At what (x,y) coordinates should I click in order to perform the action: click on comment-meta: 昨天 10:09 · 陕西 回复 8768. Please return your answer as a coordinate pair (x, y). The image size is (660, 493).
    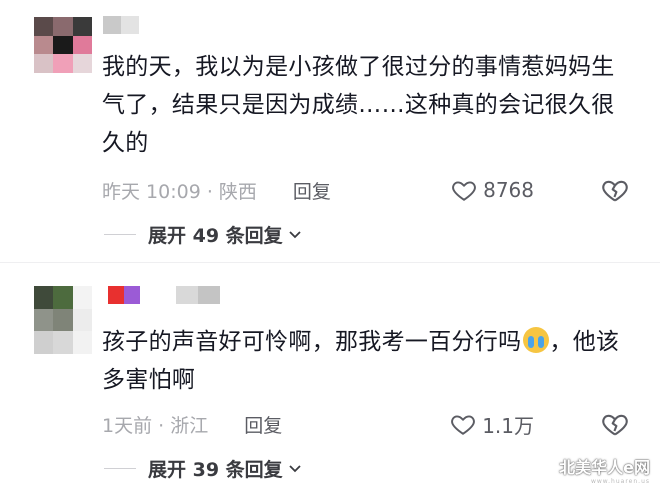
    Looking at the image, I should click on (366, 190).